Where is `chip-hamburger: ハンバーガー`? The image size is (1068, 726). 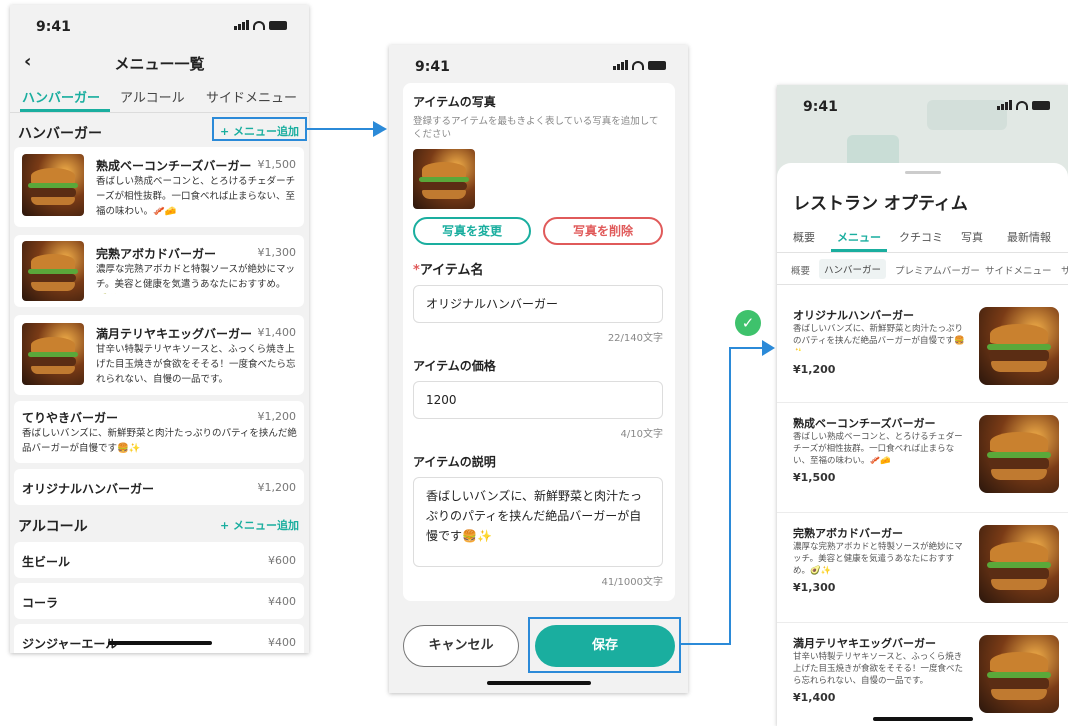 chip-hamburger: ハンバーガー is located at coordinates (853, 269).